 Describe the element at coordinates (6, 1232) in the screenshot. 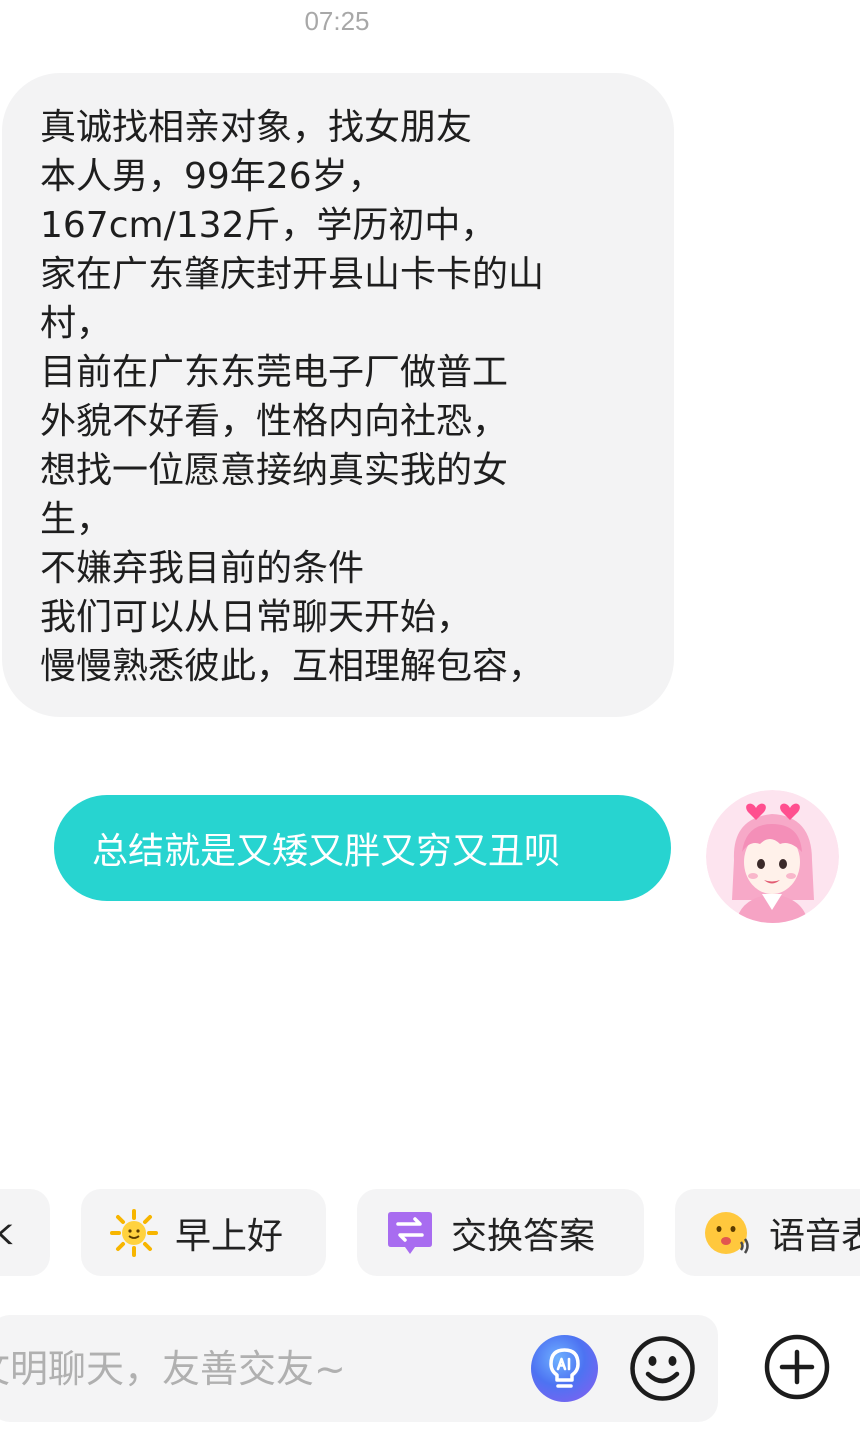

I see `quick-reply-label: k` at that location.